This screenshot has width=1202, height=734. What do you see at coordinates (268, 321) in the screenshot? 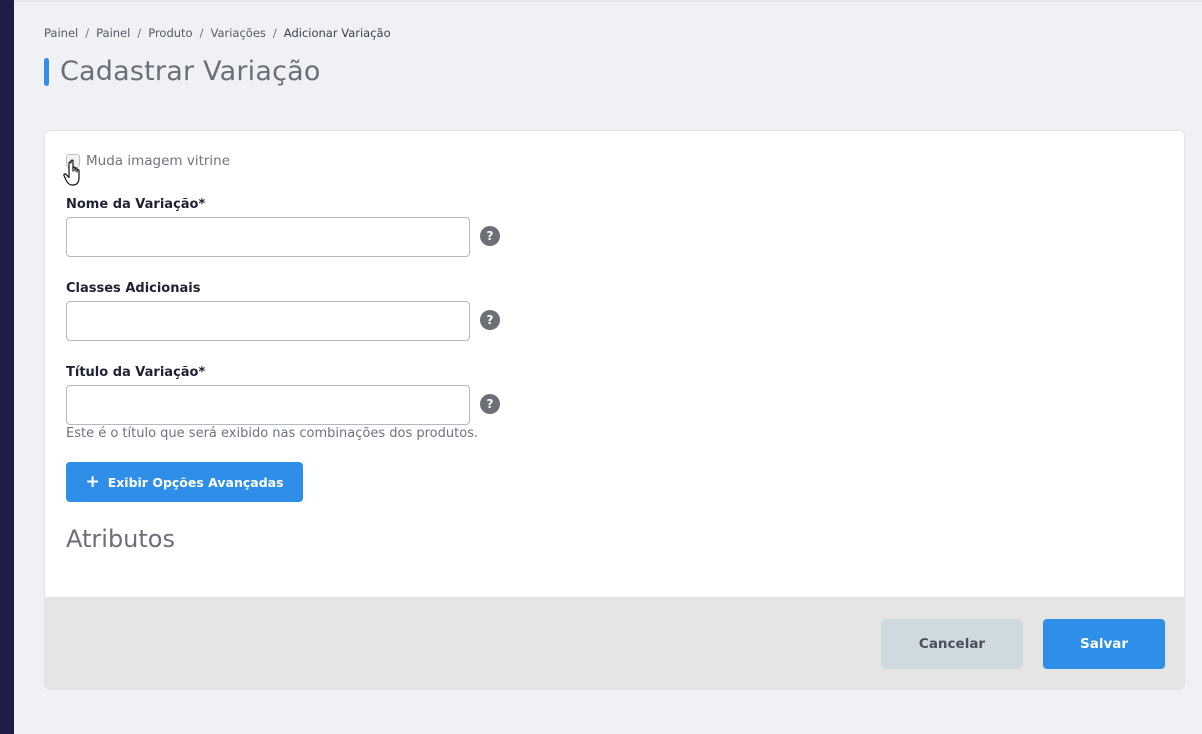
I see `additional-classes-input` at bounding box center [268, 321].